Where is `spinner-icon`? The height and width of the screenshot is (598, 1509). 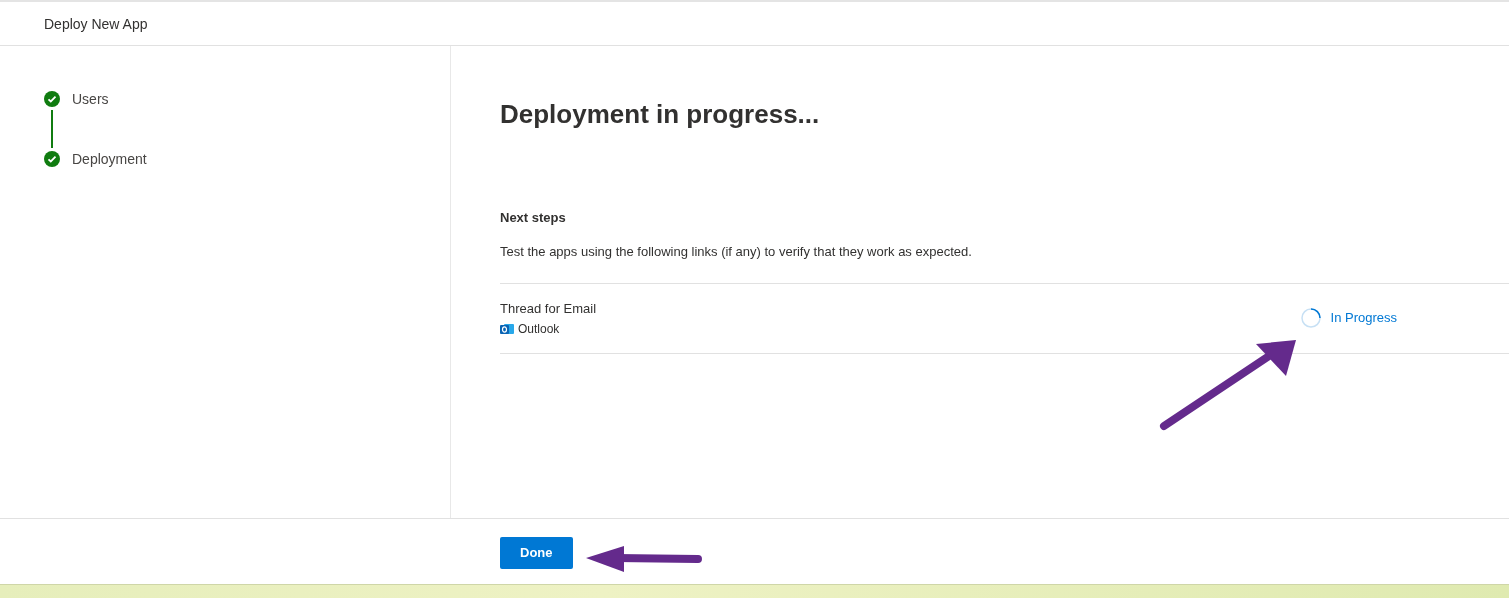
spinner-icon is located at coordinates (1310, 317).